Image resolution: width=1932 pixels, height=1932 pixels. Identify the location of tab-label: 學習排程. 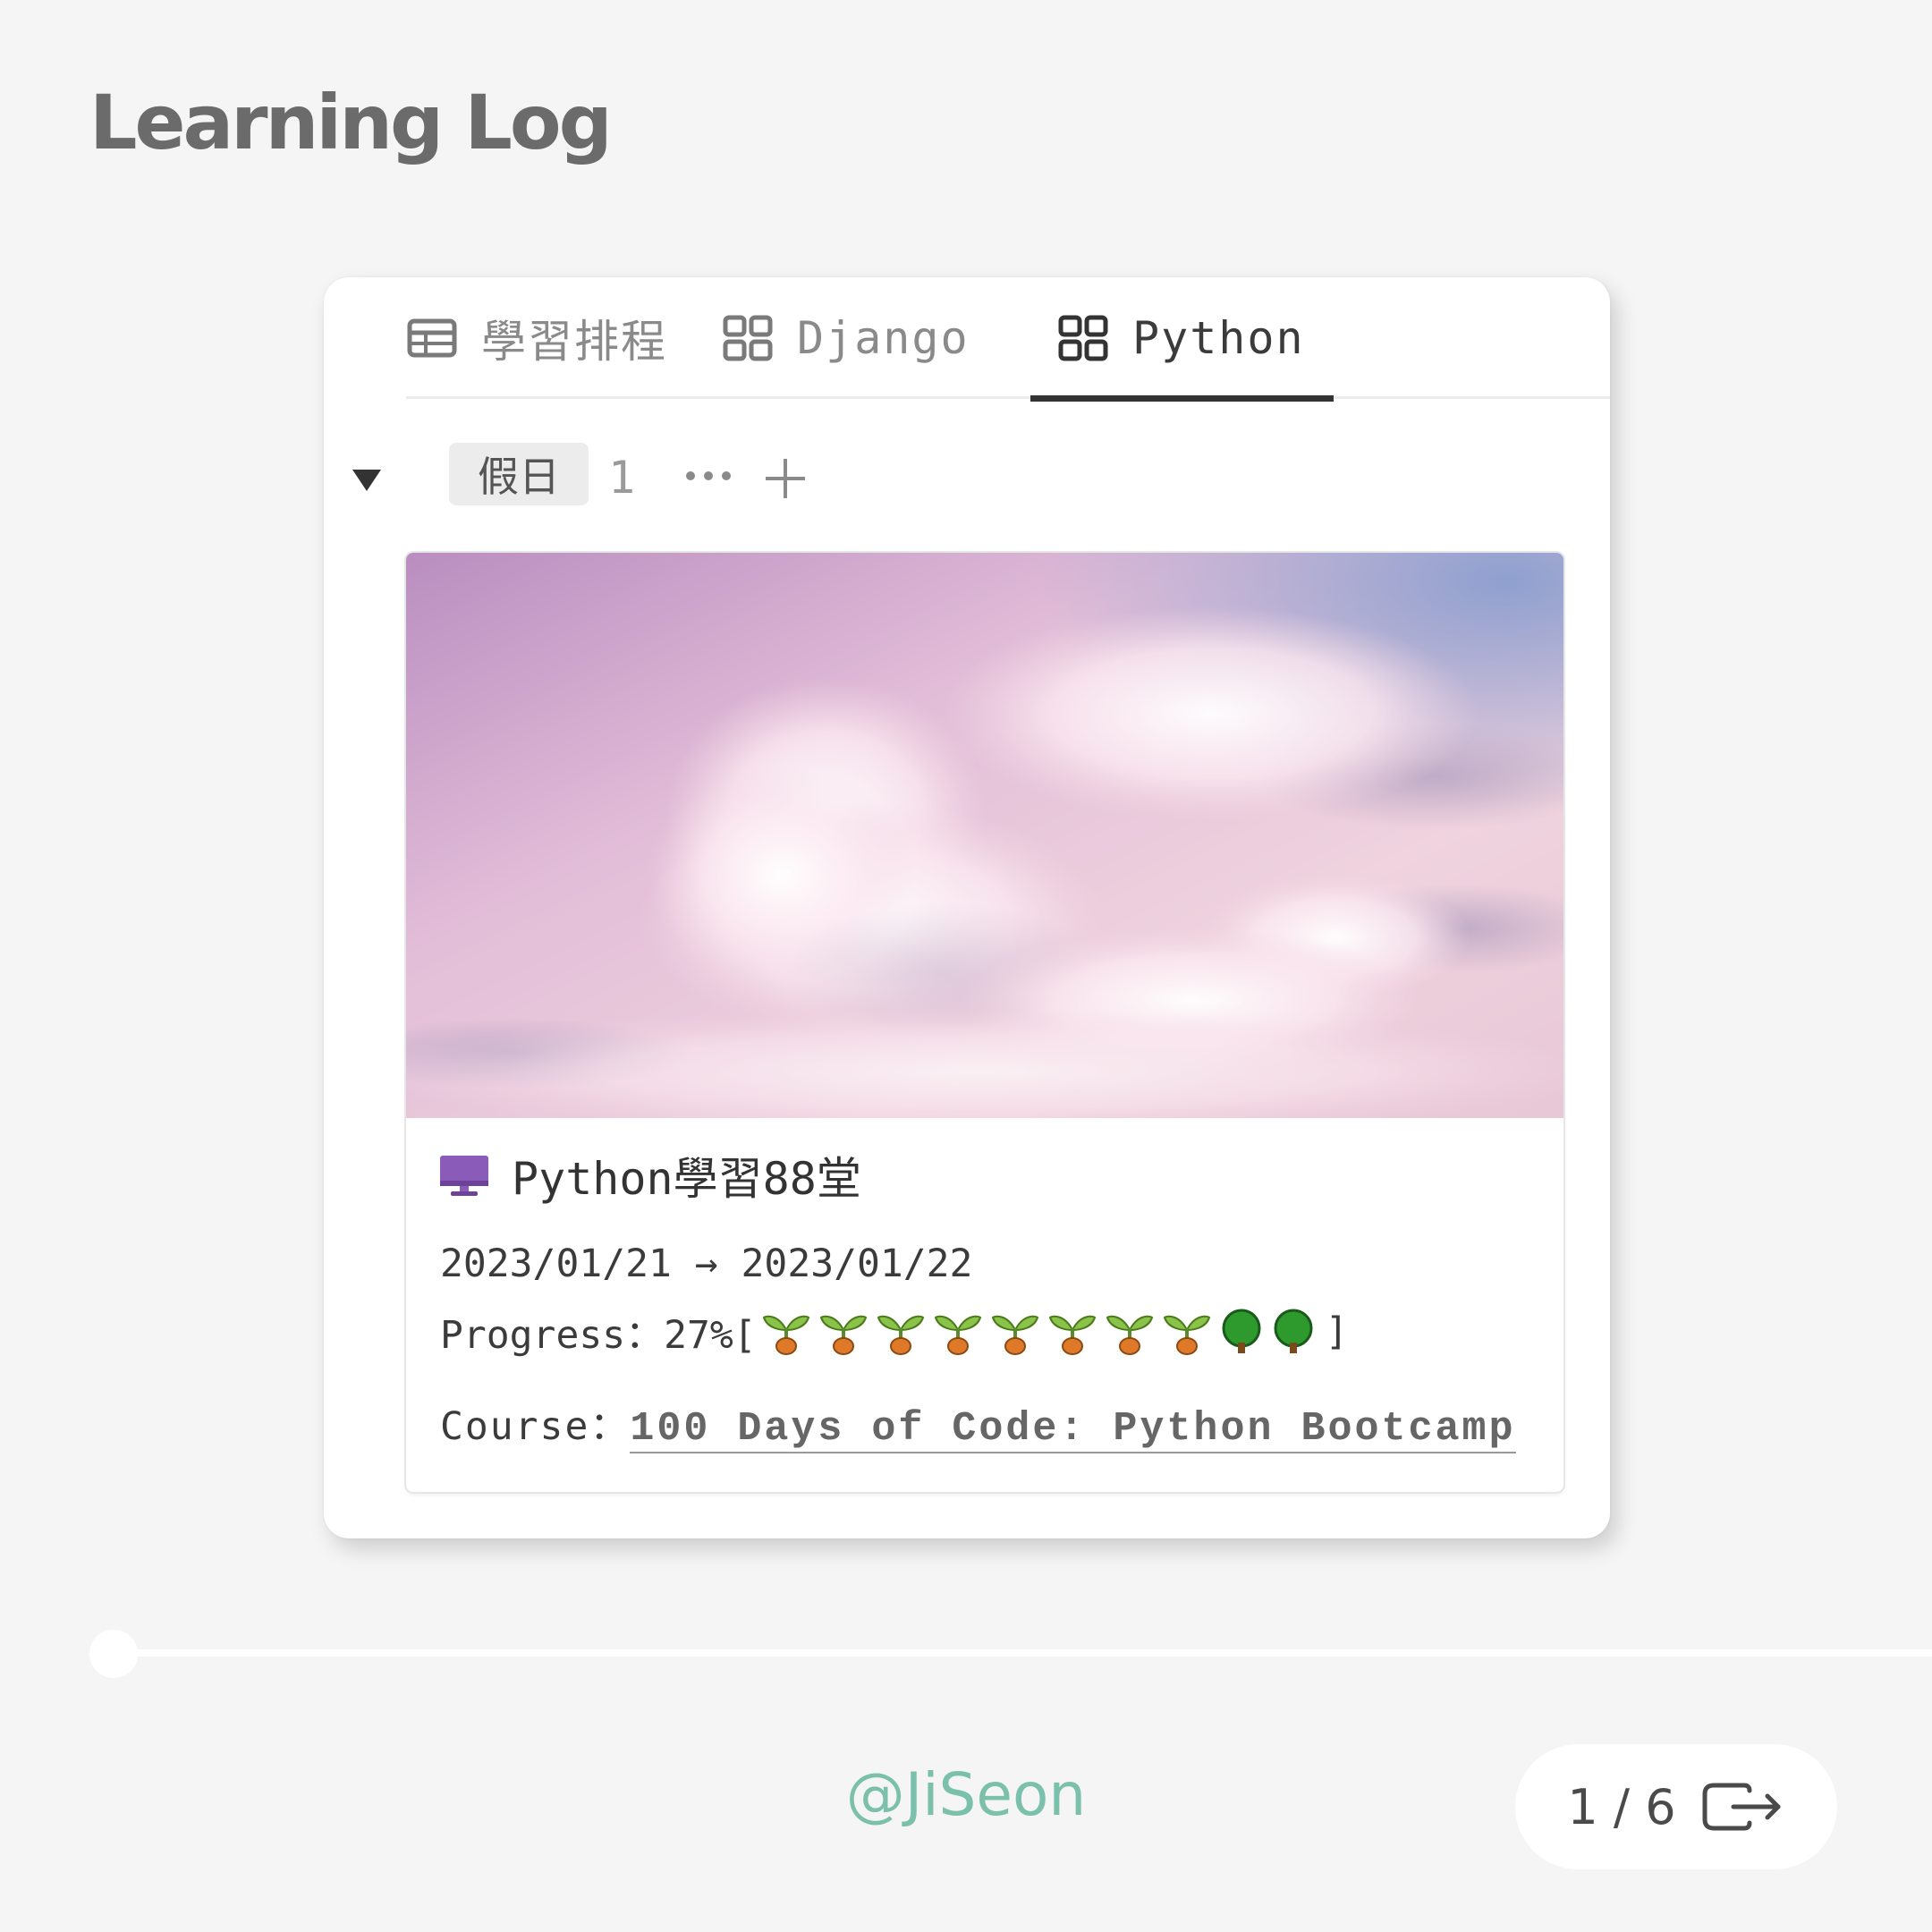
(574, 342).